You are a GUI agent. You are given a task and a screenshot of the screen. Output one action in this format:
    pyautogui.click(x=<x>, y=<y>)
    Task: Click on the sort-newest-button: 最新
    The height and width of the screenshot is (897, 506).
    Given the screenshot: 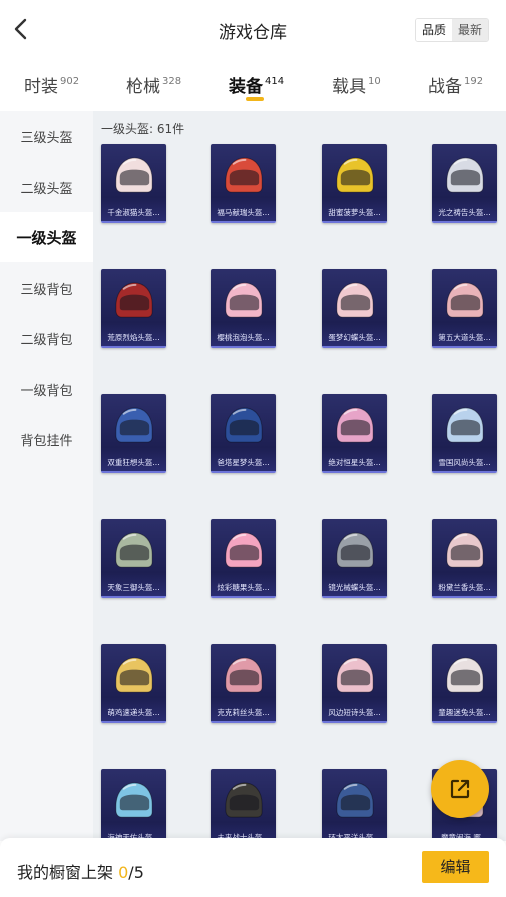 What is the action you would take?
    pyautogui.click(x=470, y=30)
    